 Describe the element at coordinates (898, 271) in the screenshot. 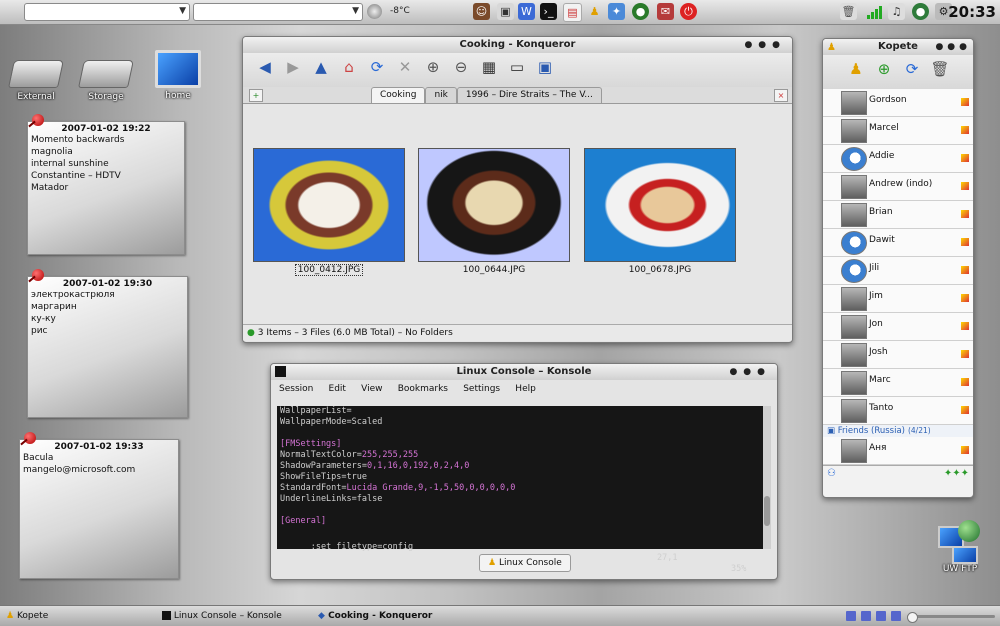

I see `contact-item: Jili` at that location.